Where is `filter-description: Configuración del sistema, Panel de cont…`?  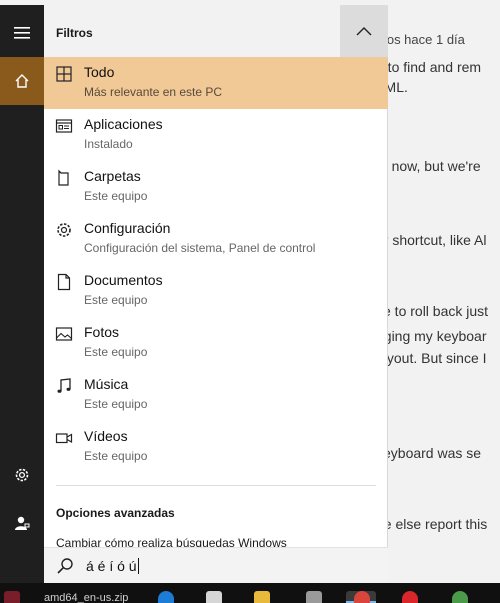 filter-description: Configuración del sistema, Panel de cont… is located at coordinates (200, 248).